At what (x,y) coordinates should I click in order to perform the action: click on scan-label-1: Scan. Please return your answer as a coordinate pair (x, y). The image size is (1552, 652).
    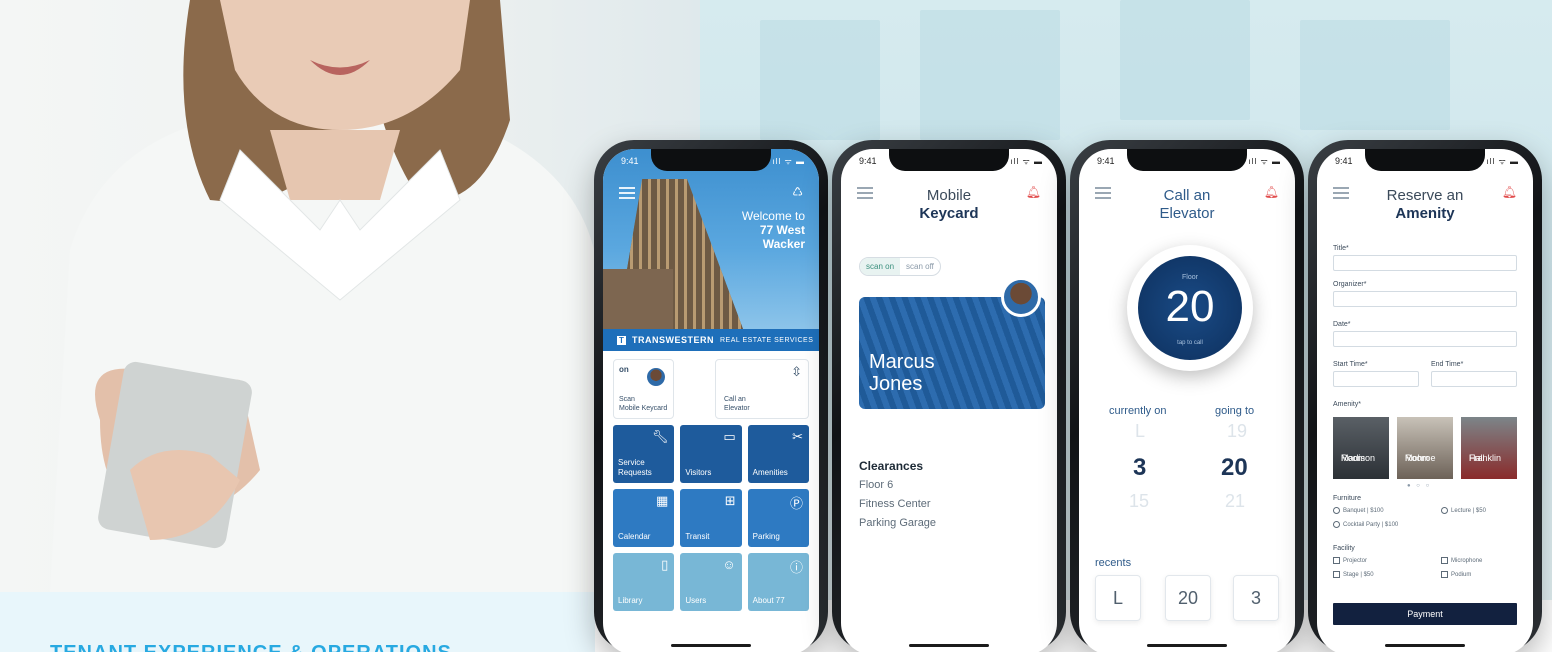
    Looking at the image, I should click on (627, 399).